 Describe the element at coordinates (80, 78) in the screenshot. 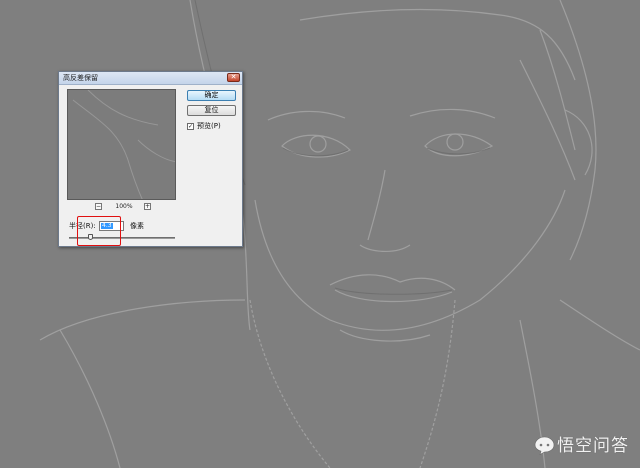

I see `dialog-title: 高反差保留` at that location.